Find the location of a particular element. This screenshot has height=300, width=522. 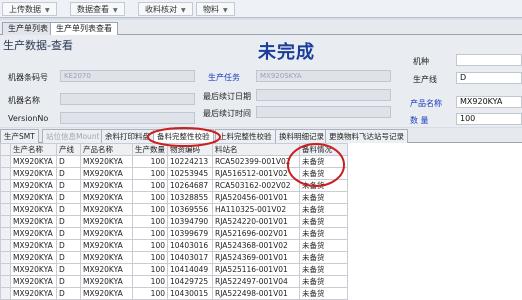

last-check-time-field is located at coordinates (323, 112).